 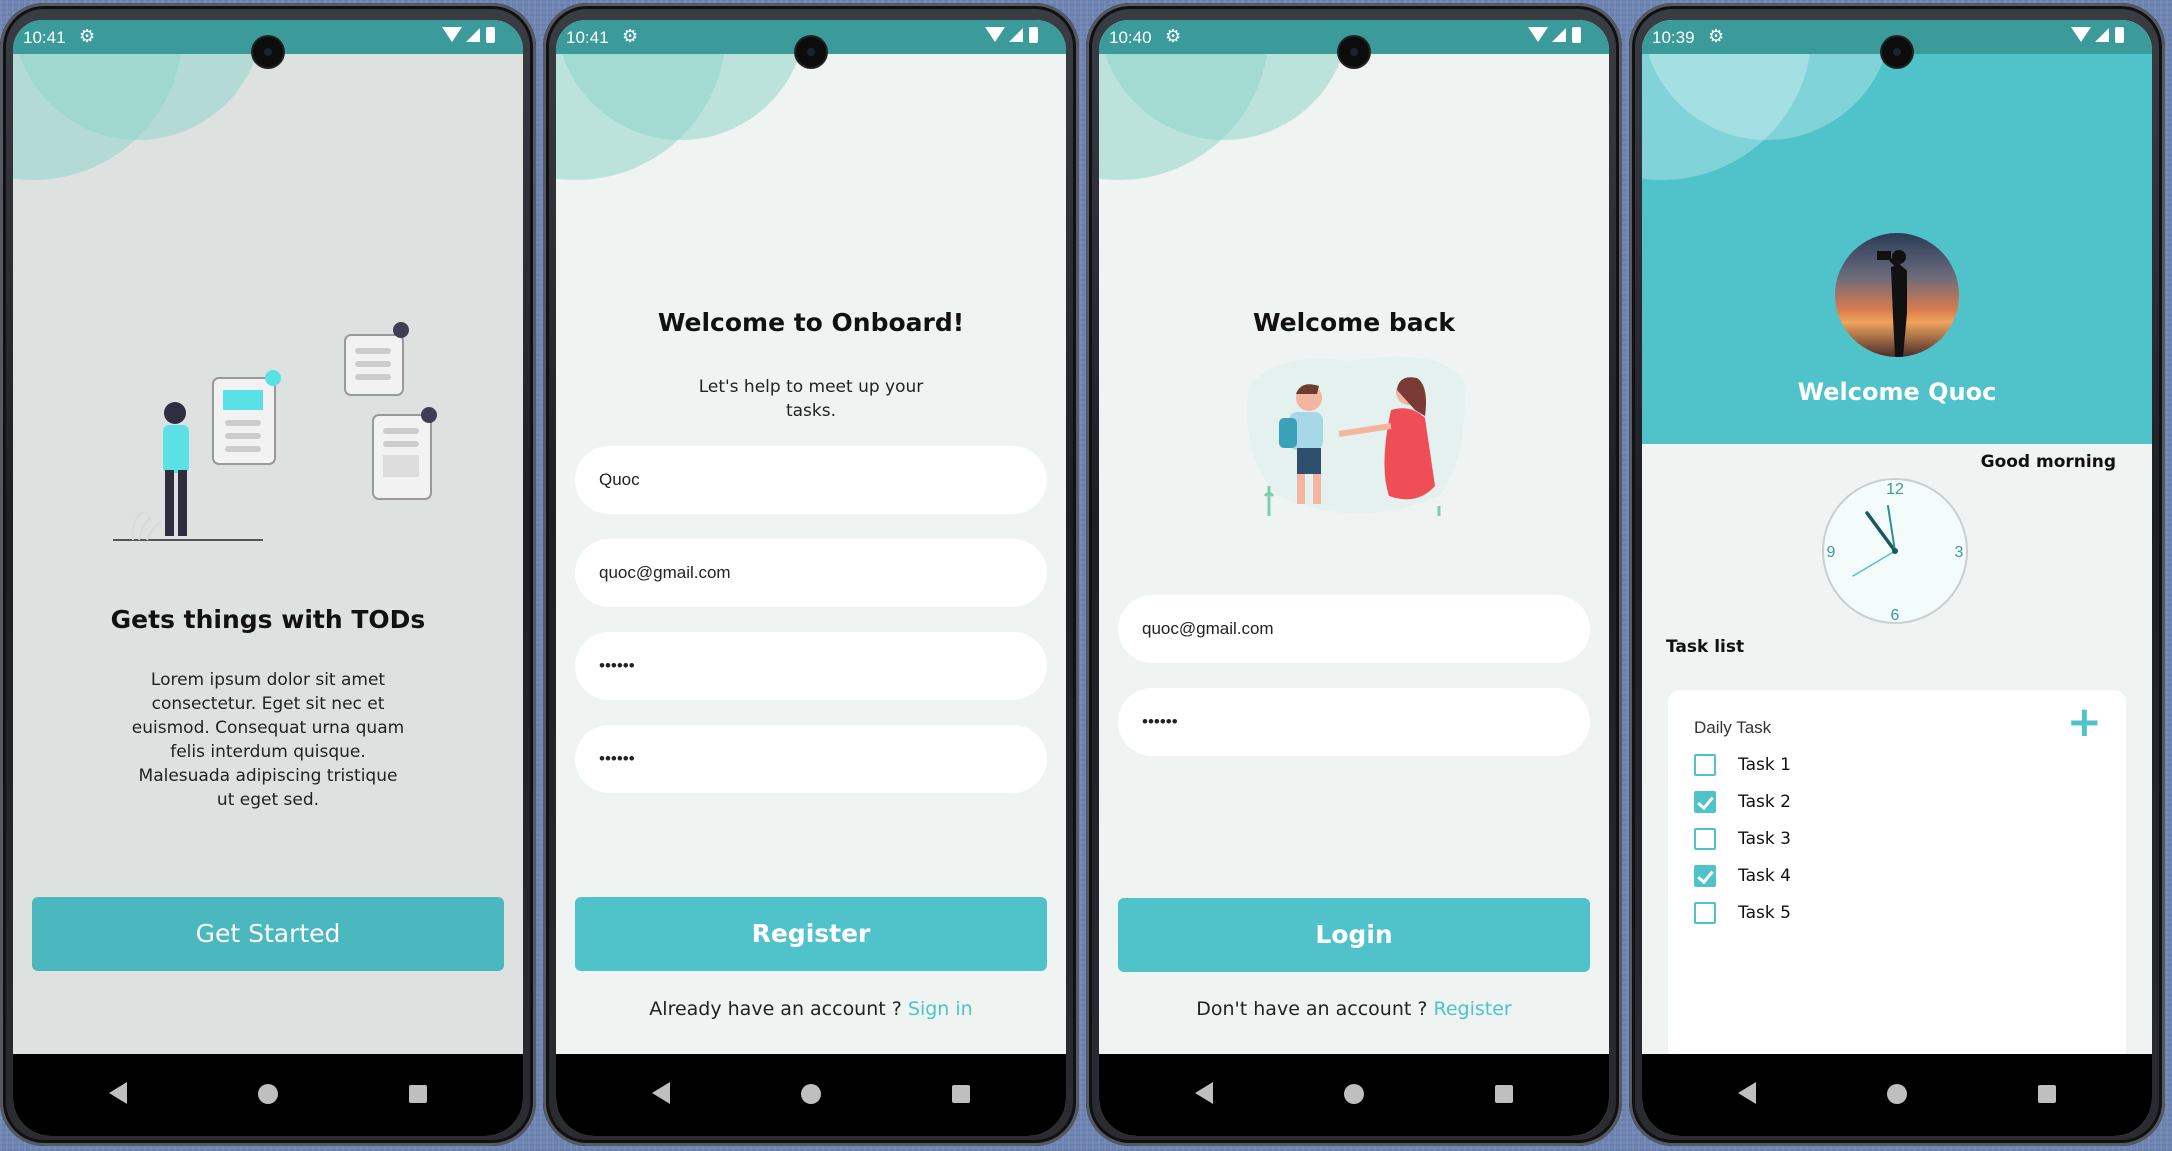 What do you see at coordinates (268, 619) in the screenshot?
I see `onboarding-title: Gets things with TODs` at bounding box center [268, 619].